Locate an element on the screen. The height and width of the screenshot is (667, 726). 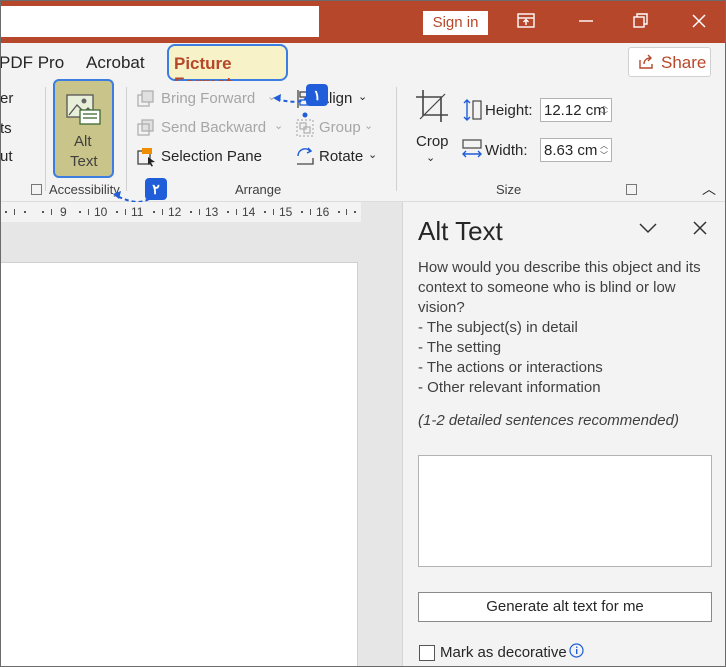
height-input: 12.12 cm ︿ ﹀ is located at coordinates (576, 110).